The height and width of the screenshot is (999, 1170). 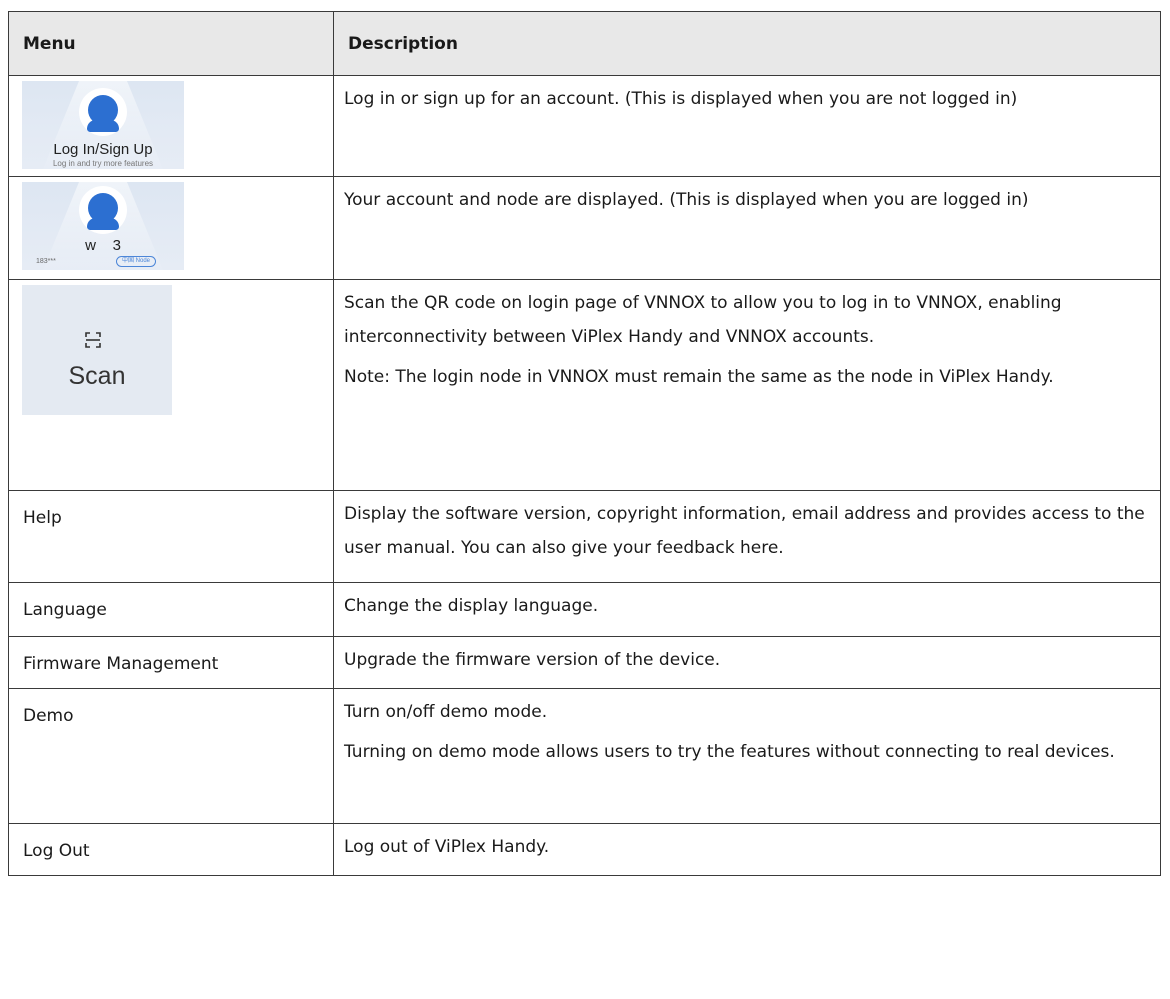 I want to click on table-row: Language Change the display language., so click(x=584, y=609).